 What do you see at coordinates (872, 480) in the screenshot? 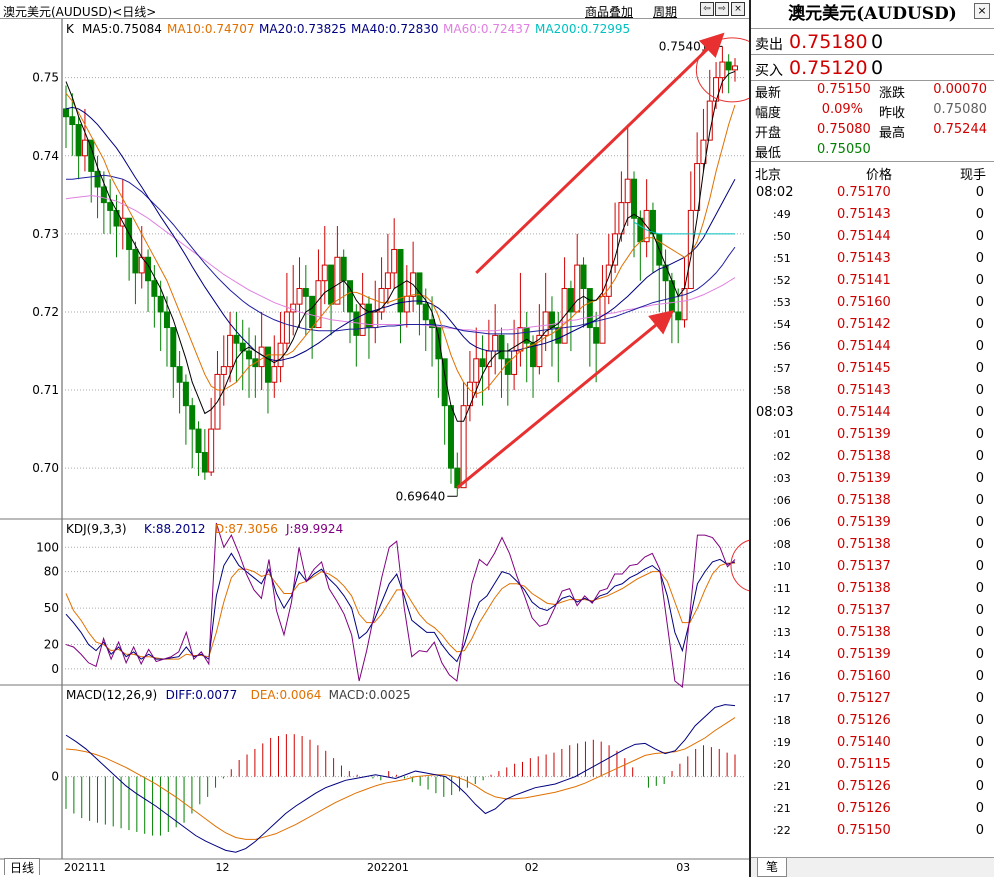
I see `tick-row: :03 0.75139 0` at bounding box center [872, 480].